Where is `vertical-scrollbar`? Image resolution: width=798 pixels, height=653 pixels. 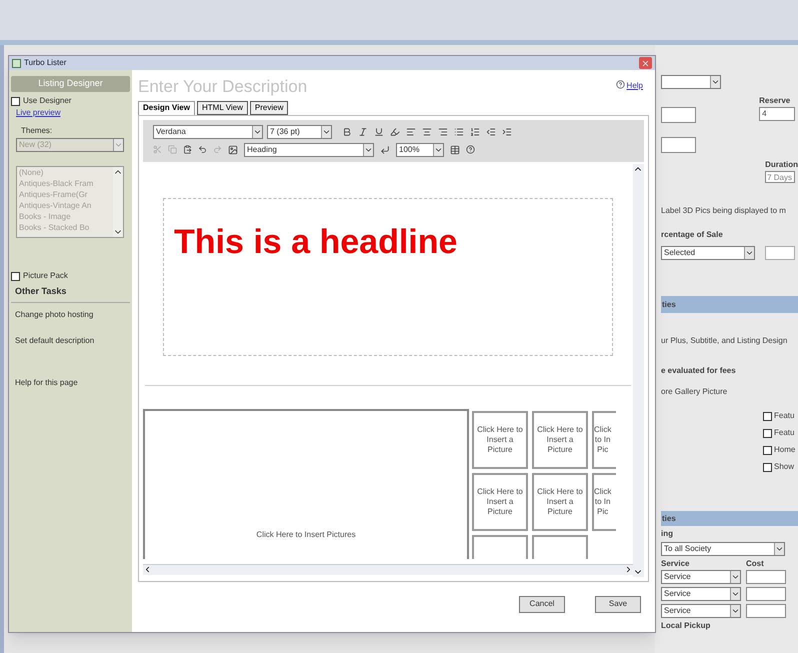 vertical-scrollbar is located at coordinates (638, 370).